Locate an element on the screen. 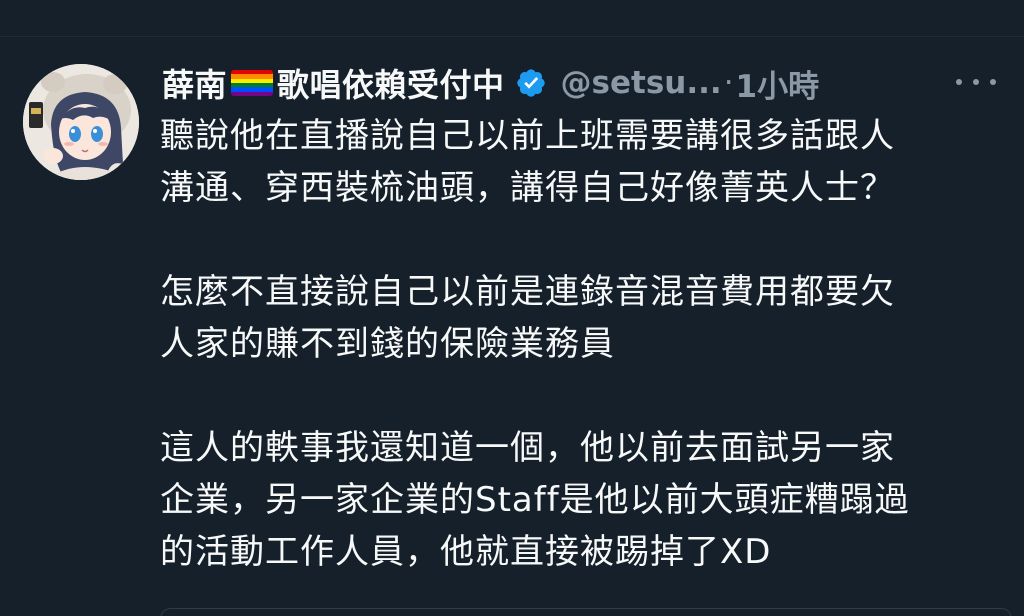 This screenshot has height=616, width=1024. avatar-illustration is located at coordinates (81, 122).